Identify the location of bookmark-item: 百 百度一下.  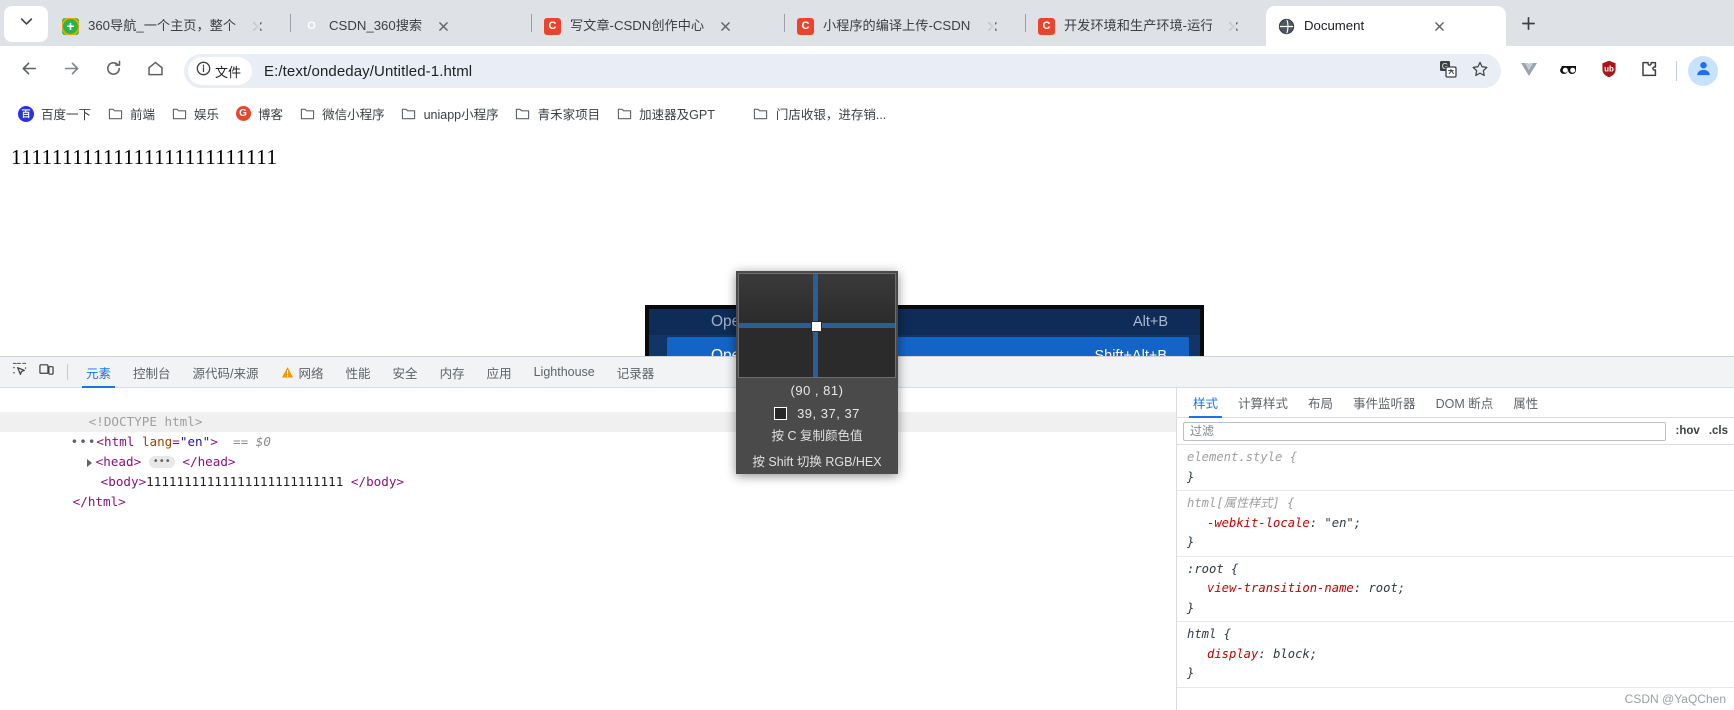
(54, 114).